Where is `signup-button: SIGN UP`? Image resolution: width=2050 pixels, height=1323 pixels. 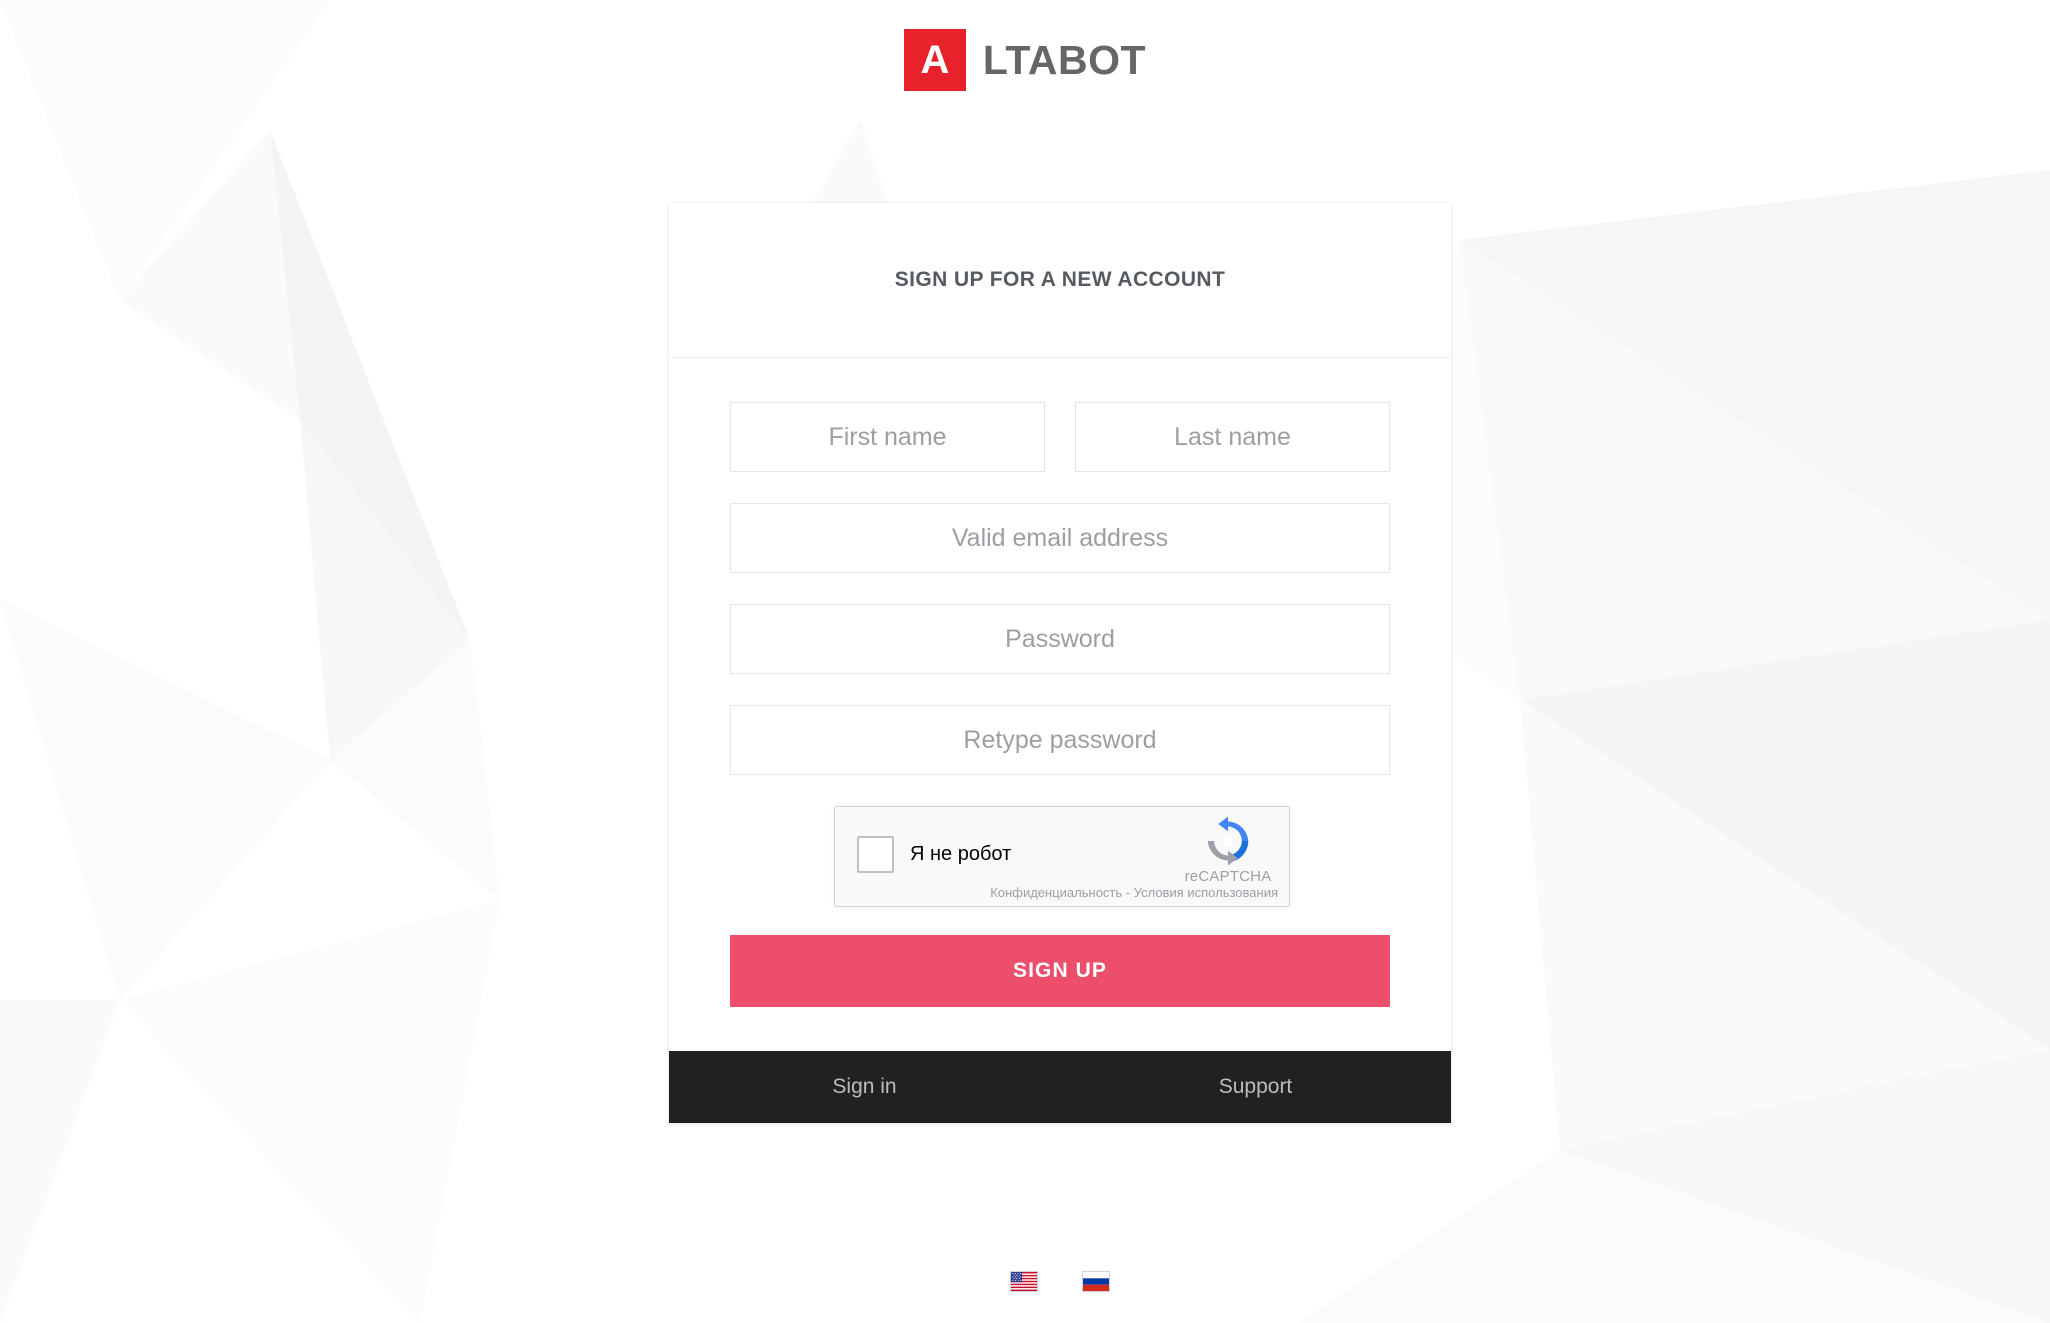 signup-button: SIGN UP is located at coordinates (1060, 971).